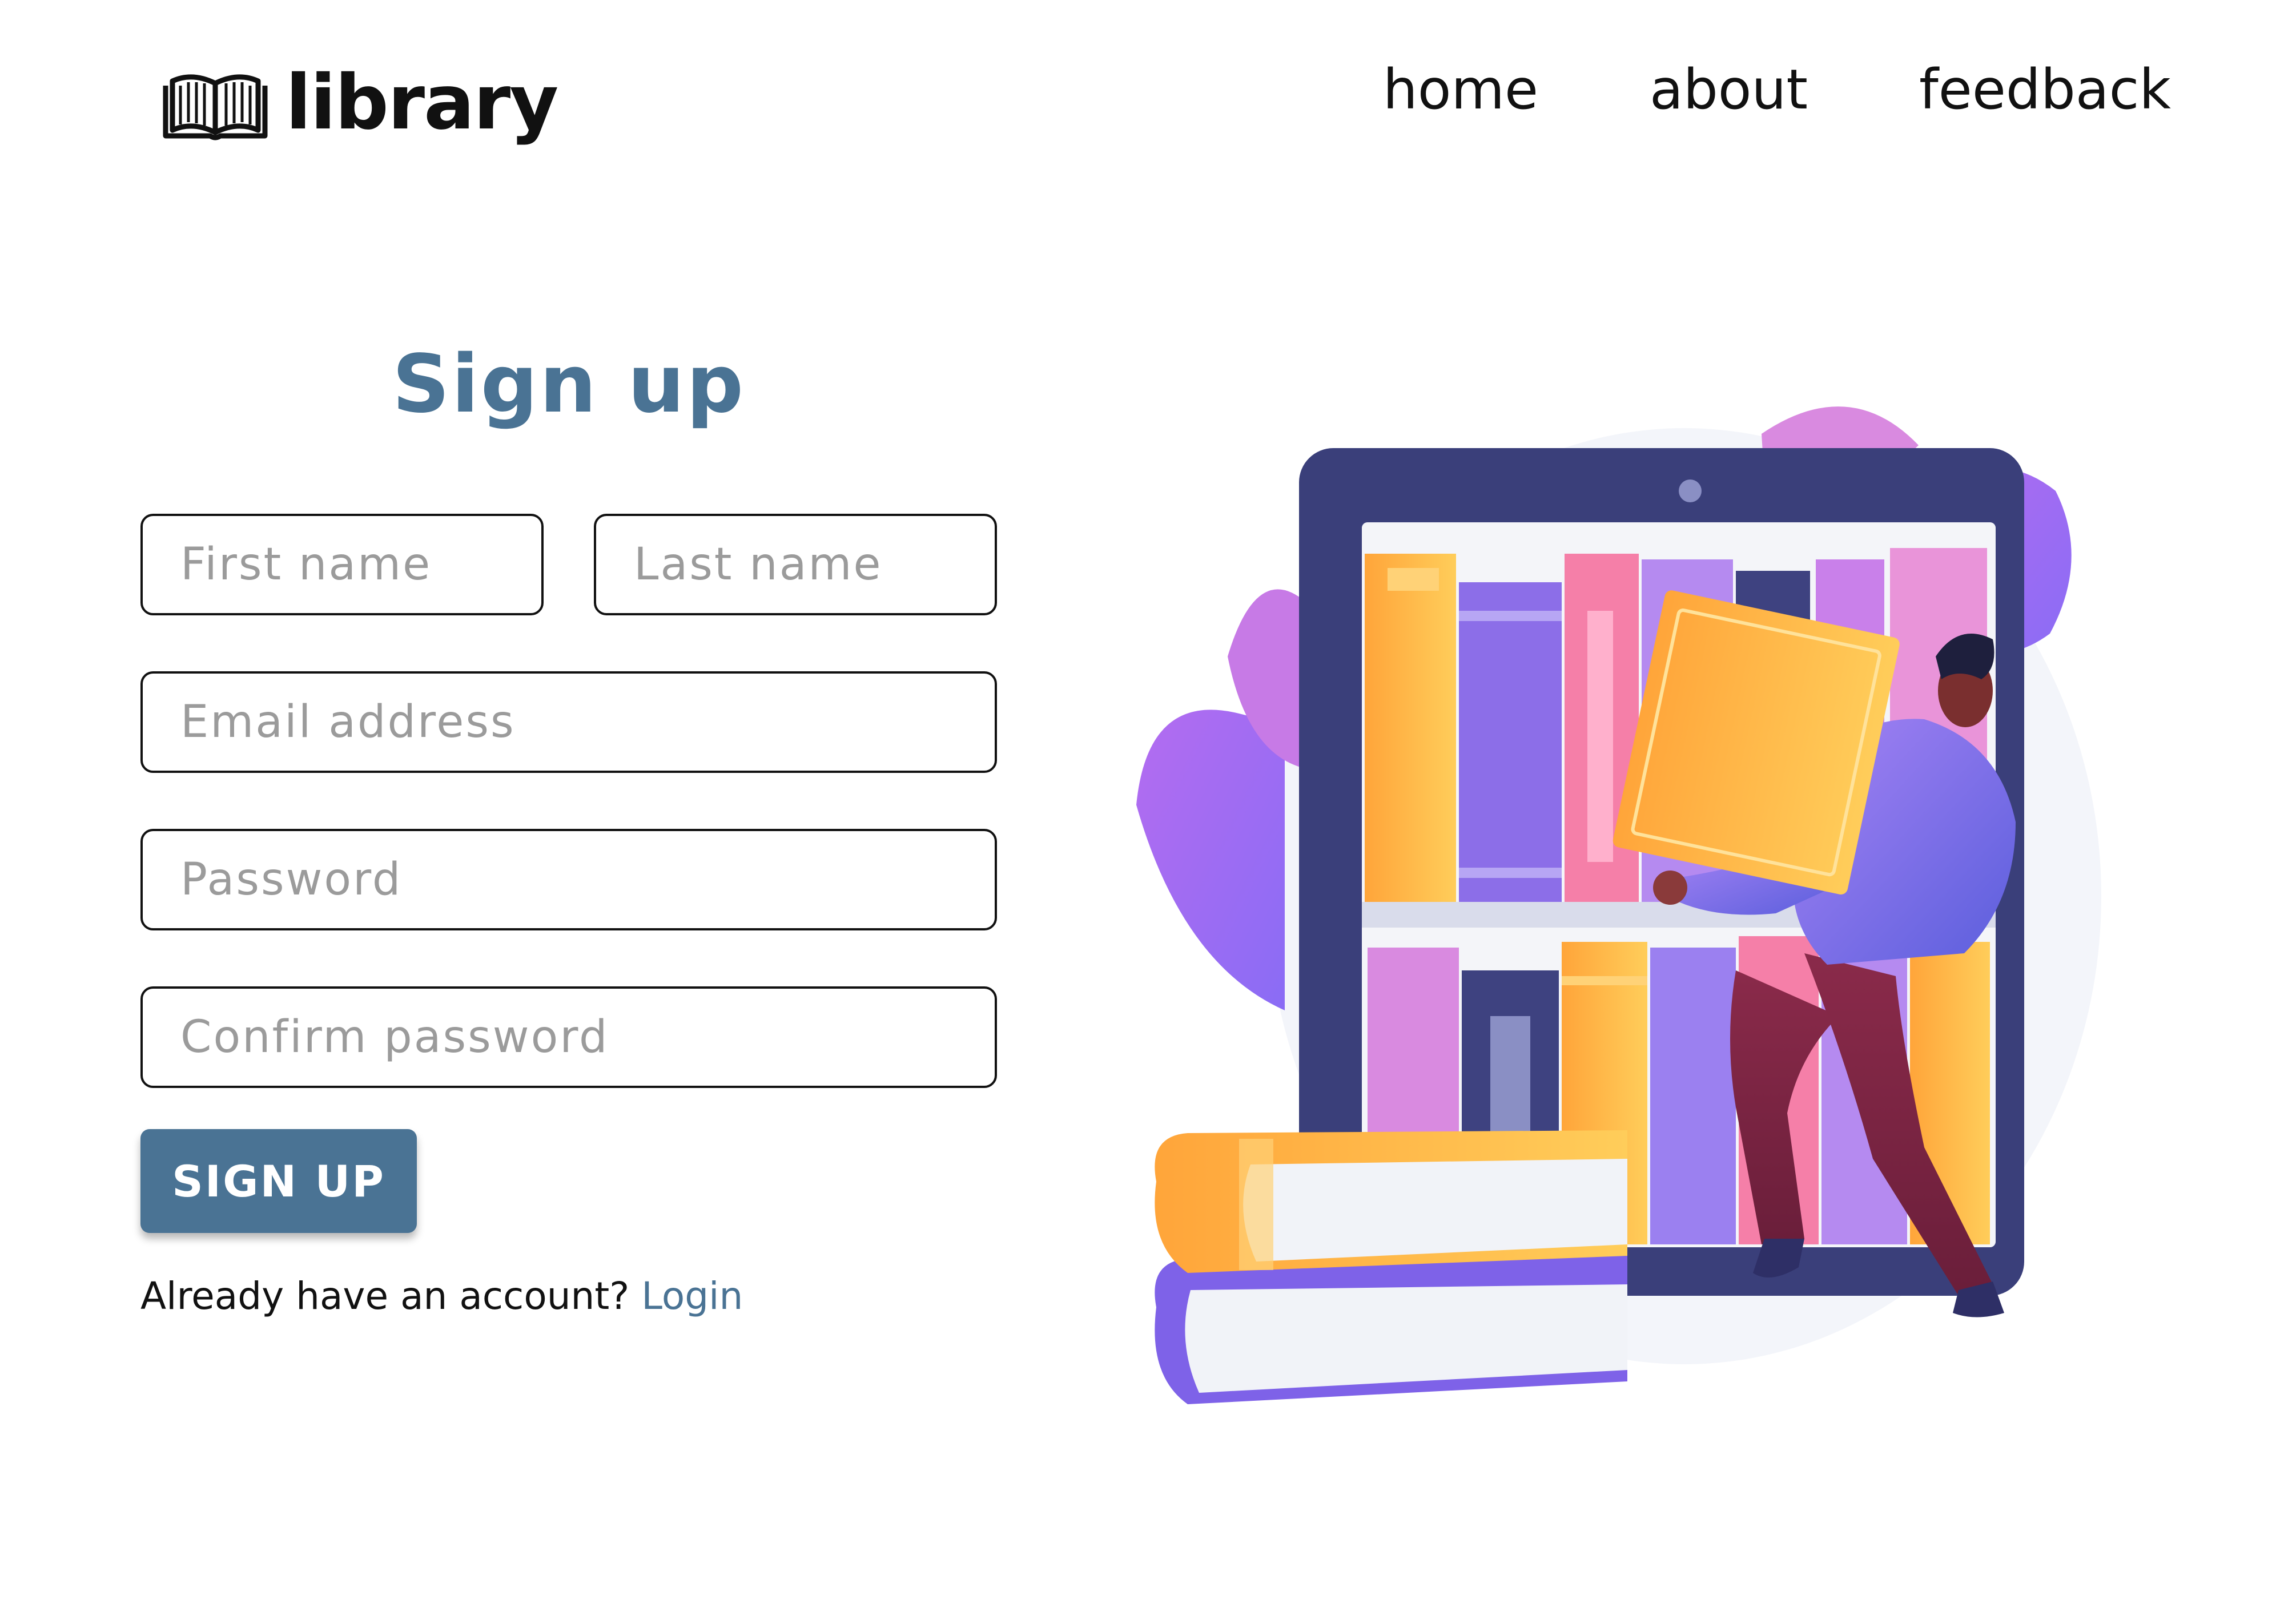 This screenshot has width=2284, height=1624. Describe the element at coordinates (215, 106) in the screenshot. I see `open-book-icon` at that location.